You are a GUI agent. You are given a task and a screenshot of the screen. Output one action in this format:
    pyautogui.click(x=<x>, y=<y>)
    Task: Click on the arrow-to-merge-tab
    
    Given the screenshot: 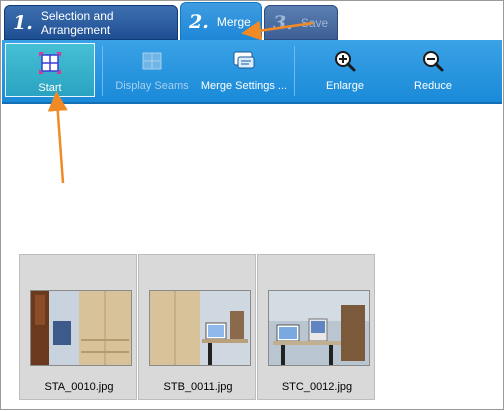 What is the action you would take?
    pyautogui.click(x=277, y=30)
    